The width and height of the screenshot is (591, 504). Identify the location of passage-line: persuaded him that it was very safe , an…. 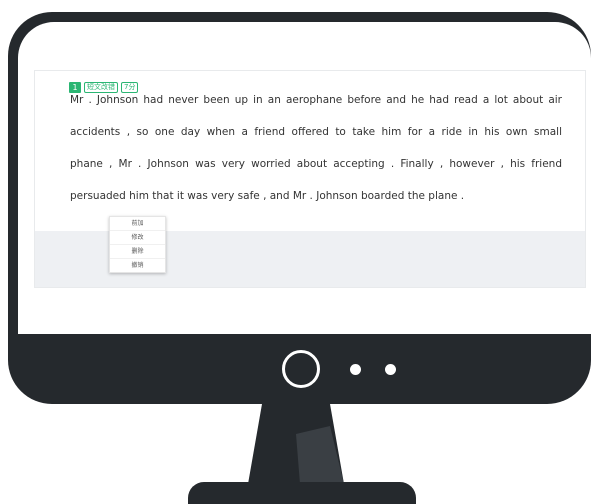
(316, 196).